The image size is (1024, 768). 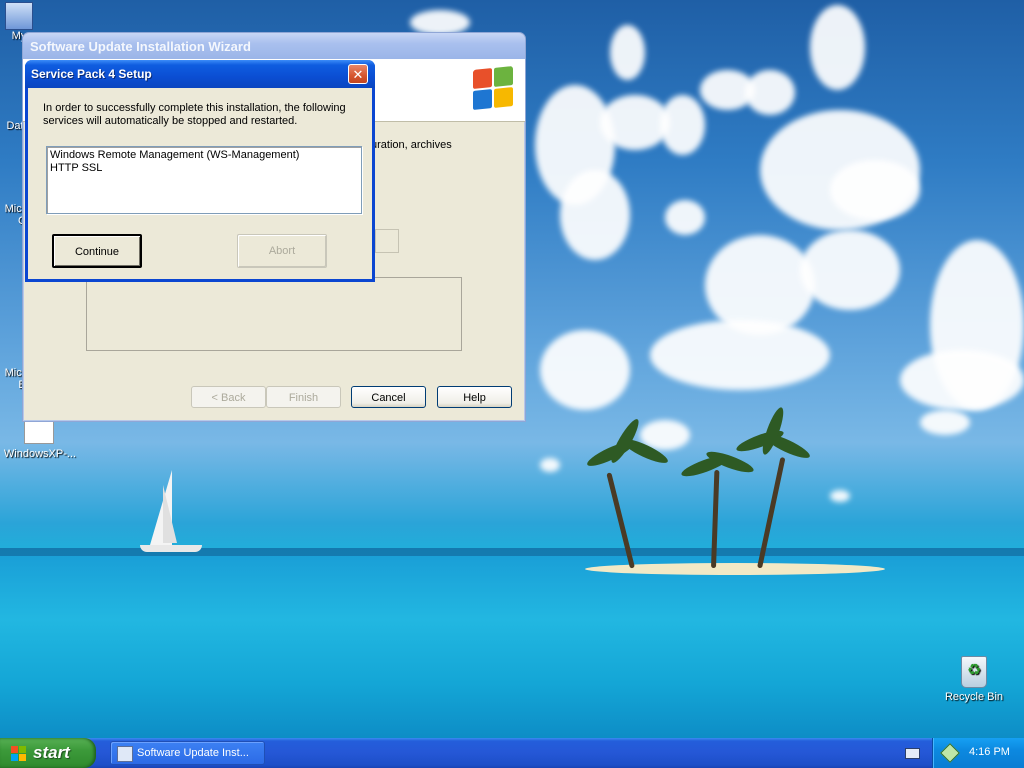 What do you see at coordinates (91, 74) in the screenshot?
I see `dialog-title: Service Pack 4 Setup` at bounding box center [91, 74].